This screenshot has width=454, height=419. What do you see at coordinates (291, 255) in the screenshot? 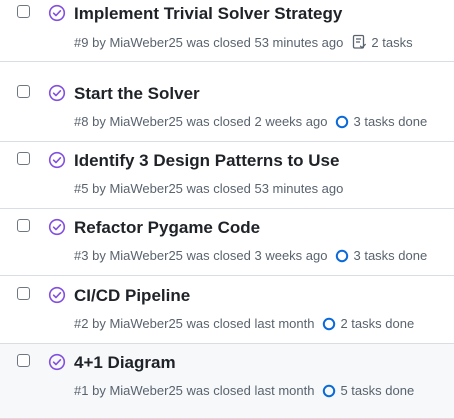
I see `closed-time: 3 weeks ago` at bounding box center [291, 255].